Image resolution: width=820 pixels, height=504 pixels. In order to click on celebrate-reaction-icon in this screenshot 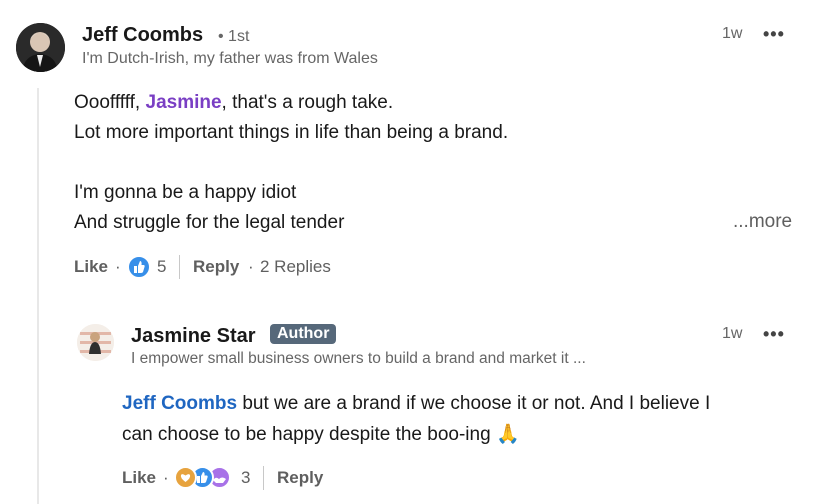, I will do `click(185, 477)`.